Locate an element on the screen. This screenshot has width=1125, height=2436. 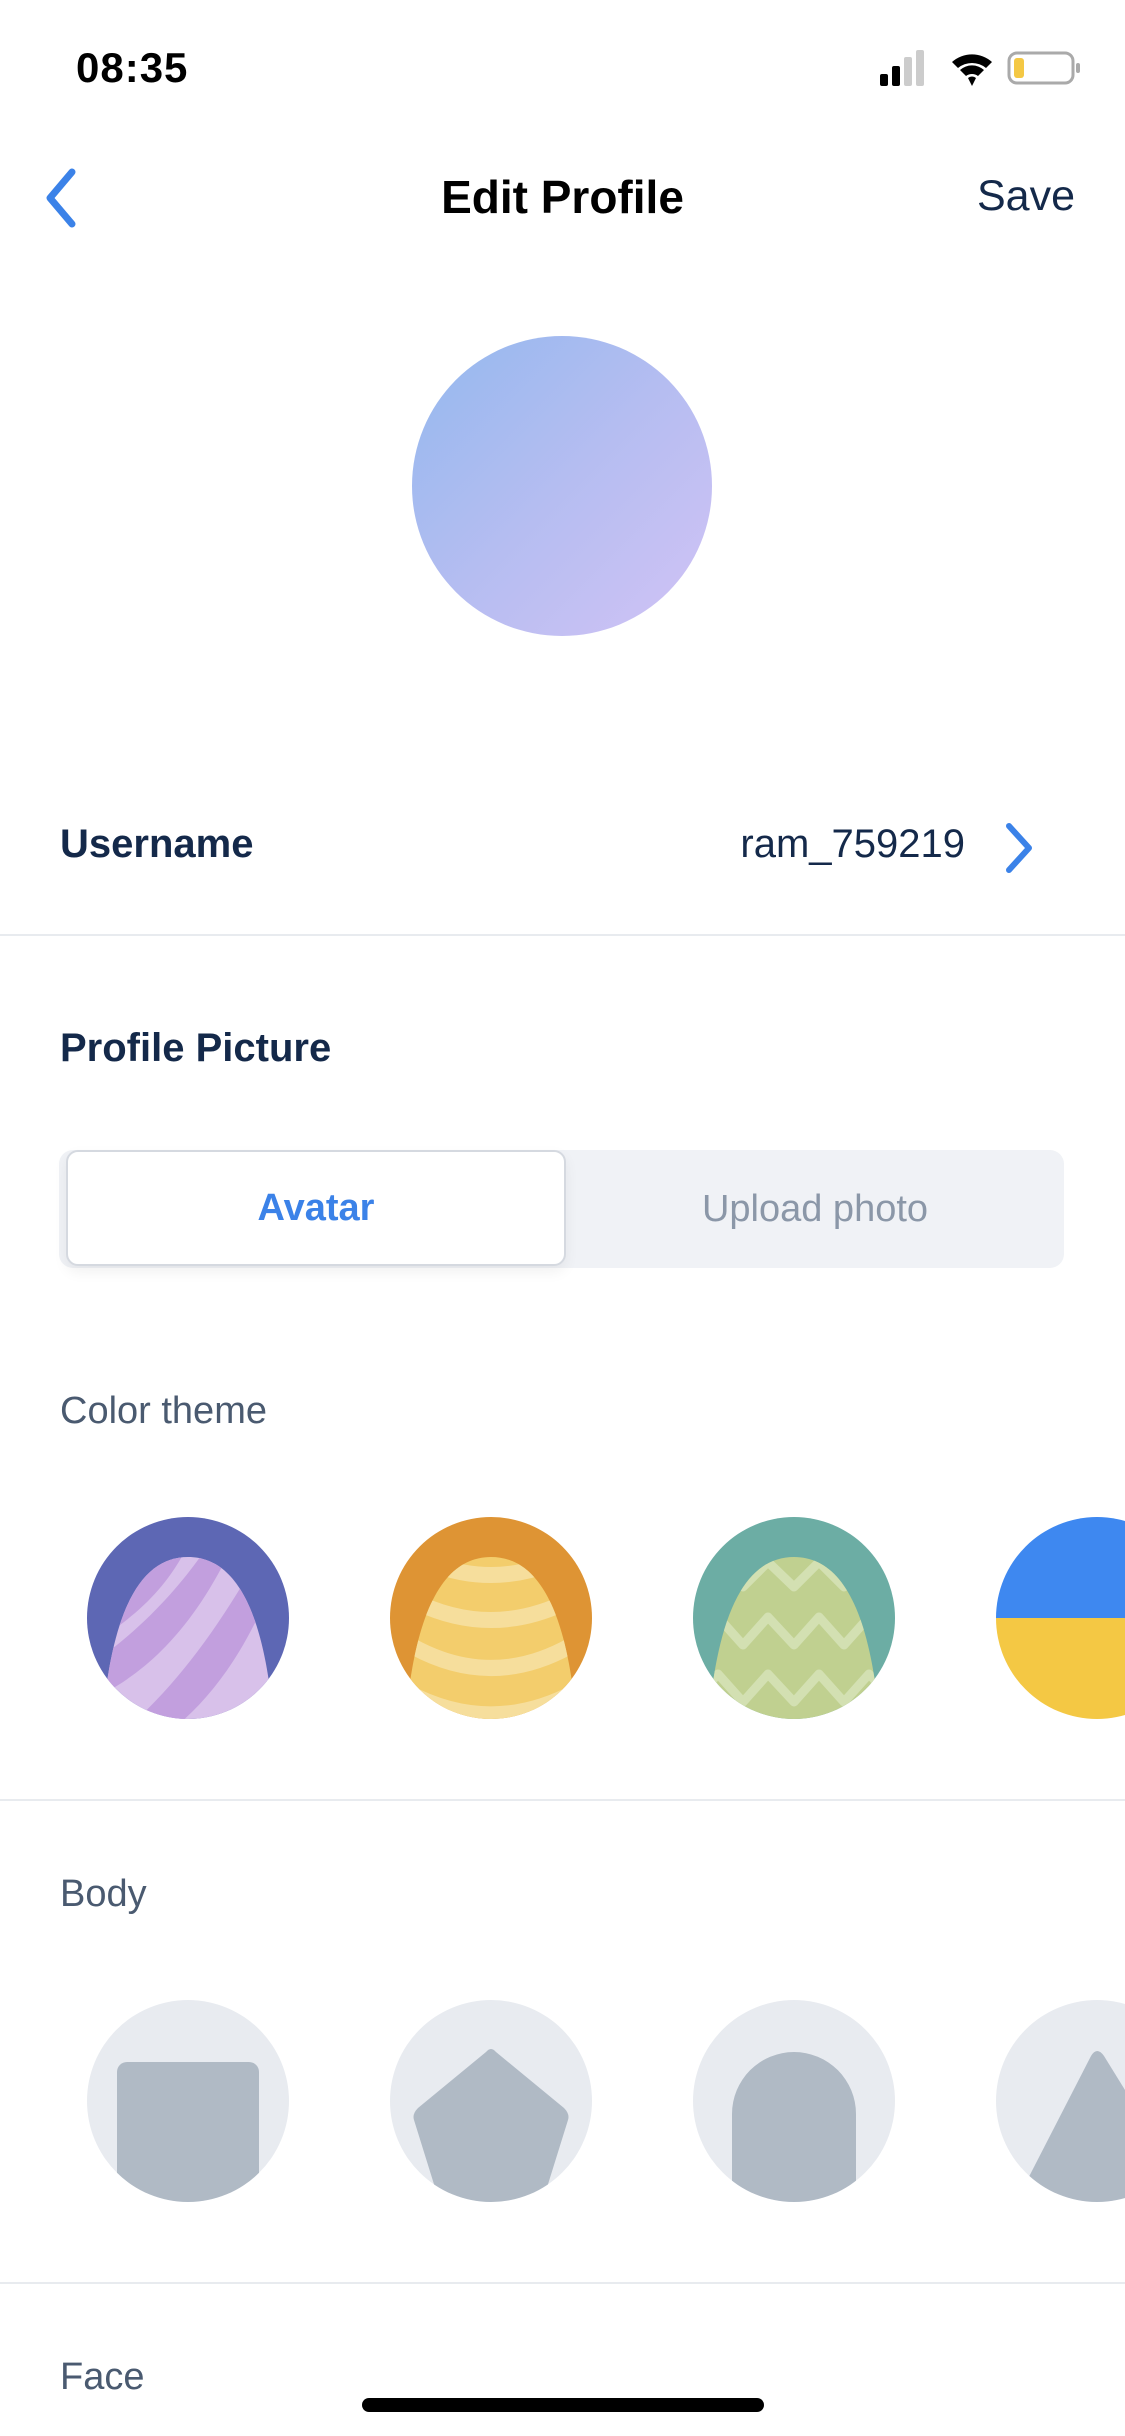
color-theme-orange is located at coordinates (491, 1618).